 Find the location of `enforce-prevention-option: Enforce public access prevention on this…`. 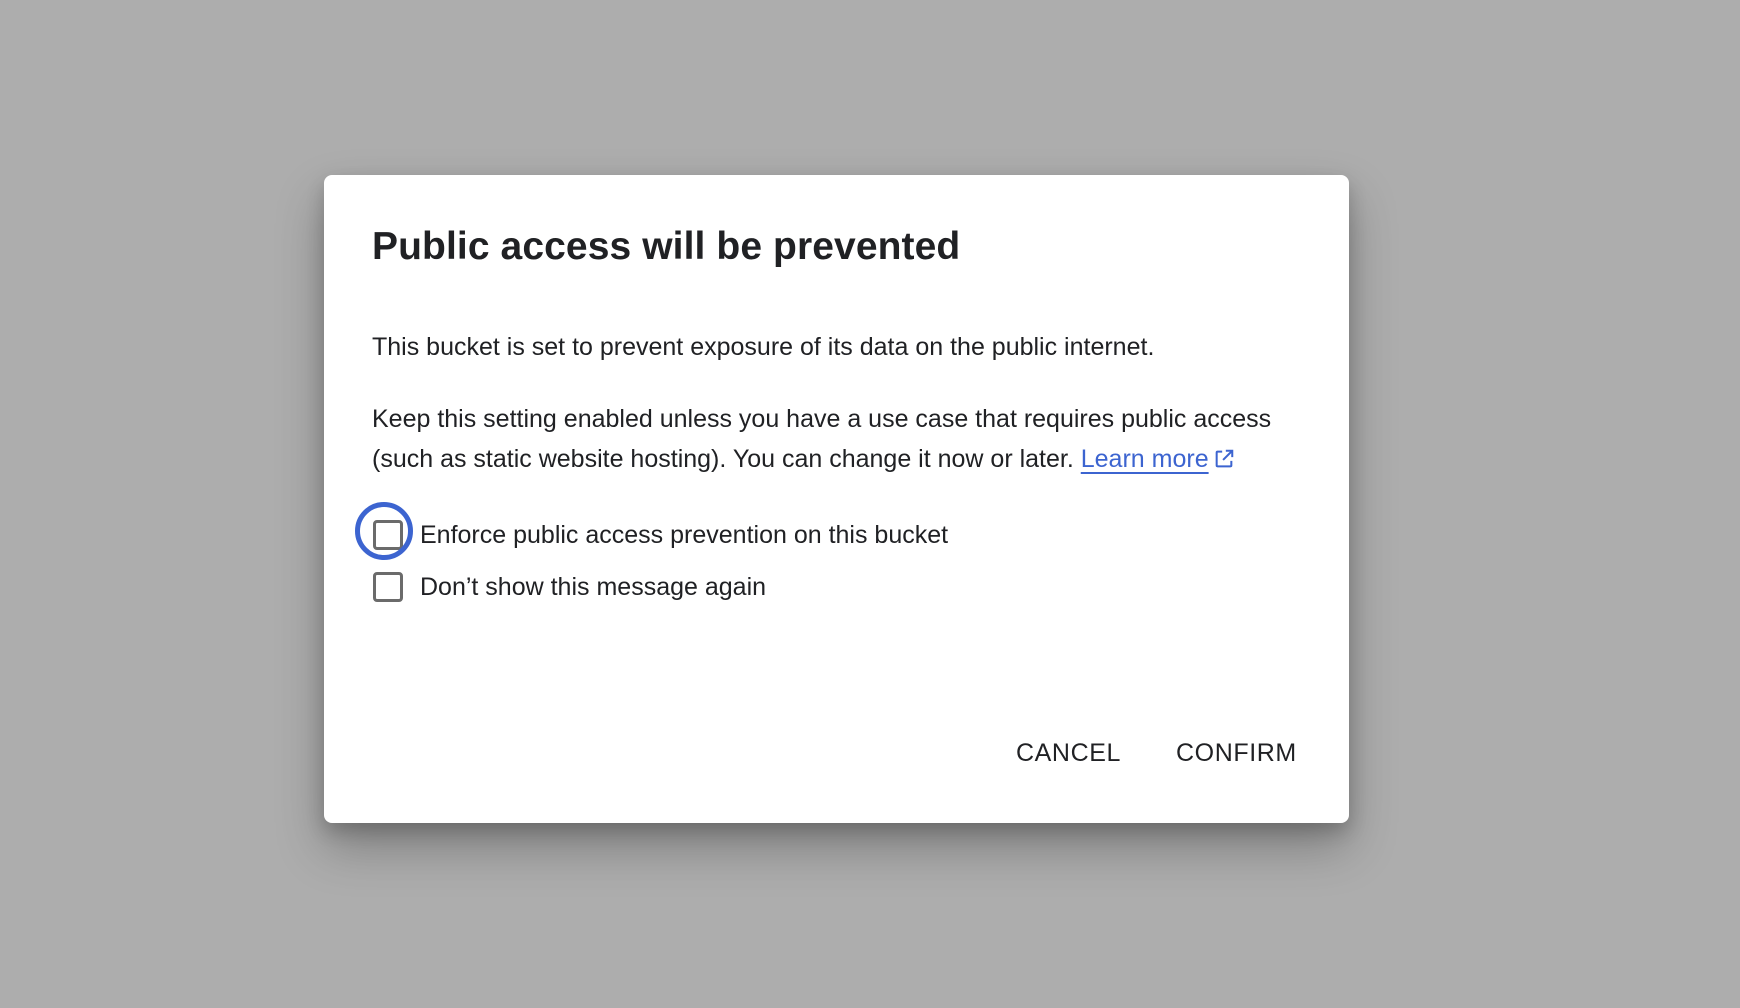

enforce-prevention-option: Enforce public access prevention on this… is located at coordinates (651, 531).